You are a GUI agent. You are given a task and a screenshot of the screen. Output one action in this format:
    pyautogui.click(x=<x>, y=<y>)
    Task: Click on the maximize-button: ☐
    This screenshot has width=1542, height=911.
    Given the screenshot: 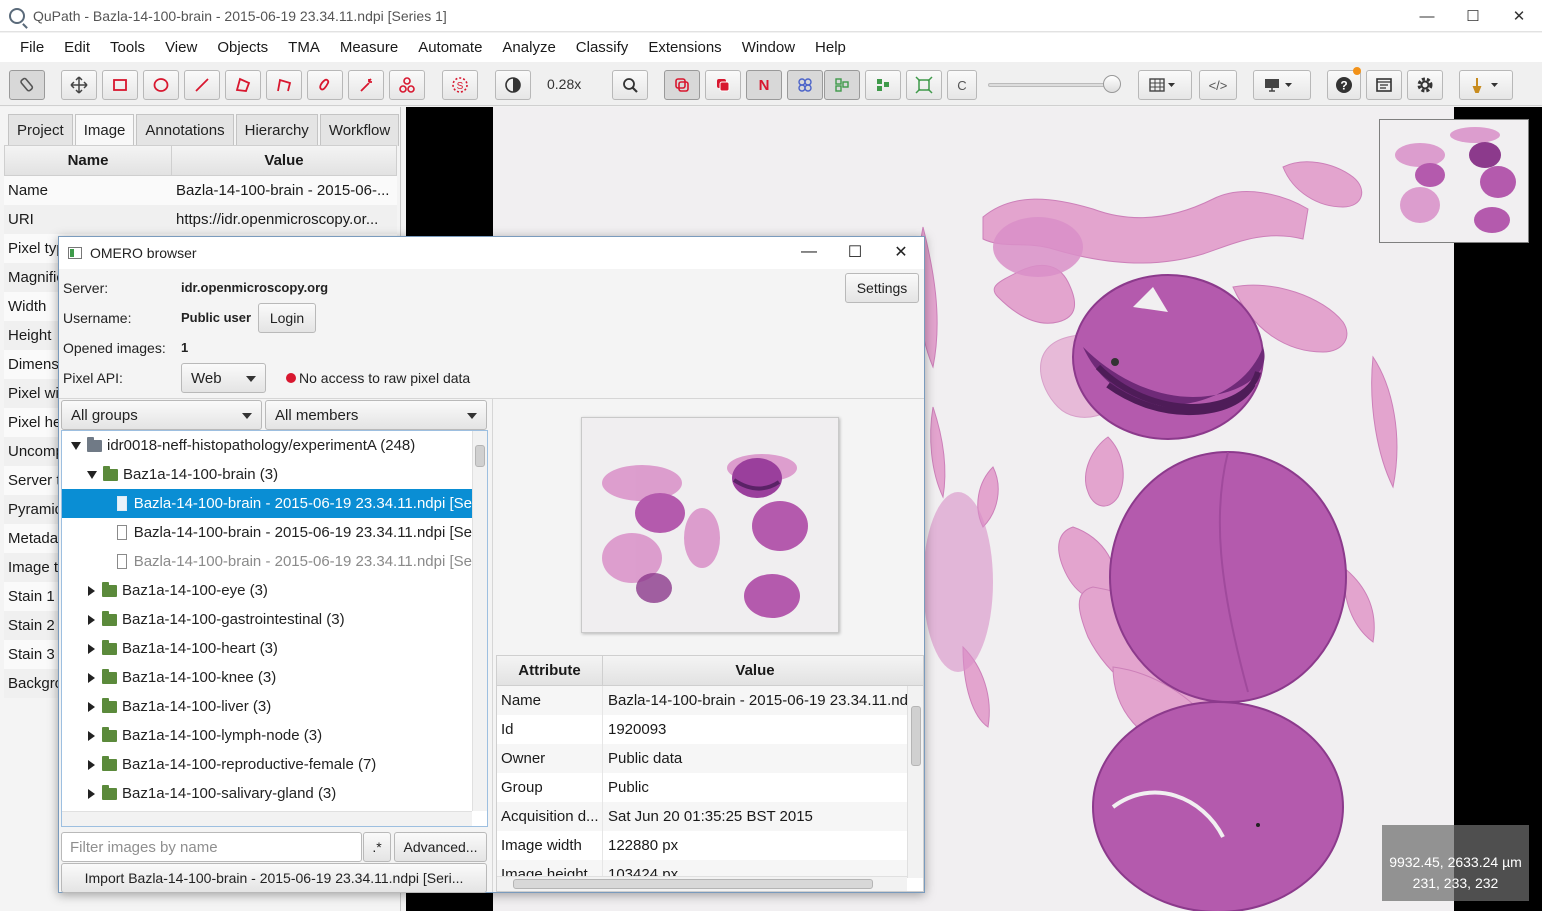 What is the action you would take?
    pyautogui.click(x=1473, y=16)
    